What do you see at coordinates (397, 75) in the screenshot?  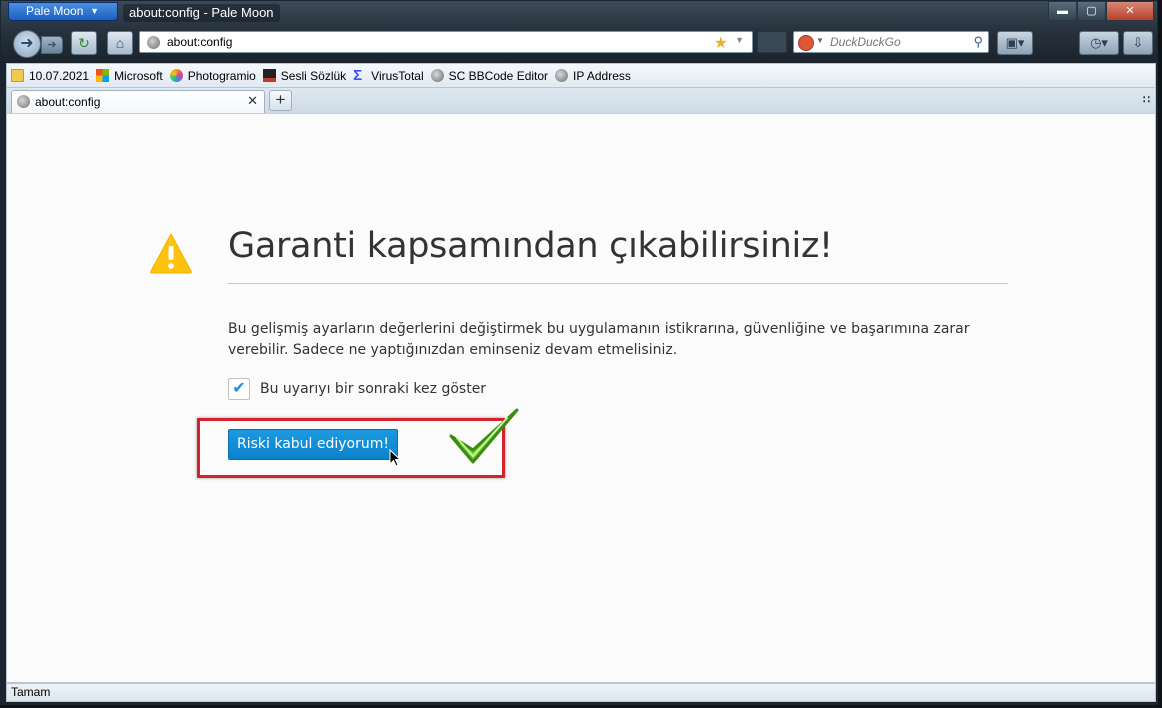 I see `bookmark-label: VirusTotal` at bounding box center [397, 75].